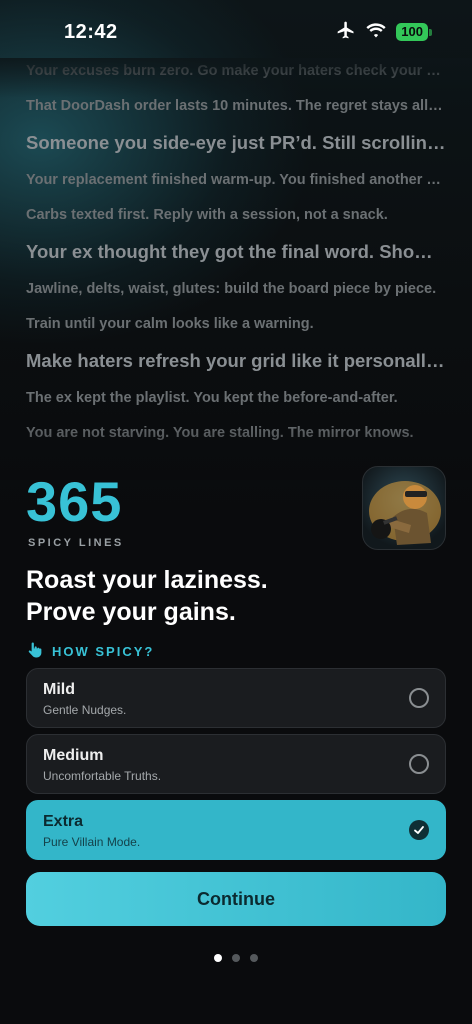  Describe the element at coordinates (63, 821) in the screenshot. I see `option-title: Extra` at that location.